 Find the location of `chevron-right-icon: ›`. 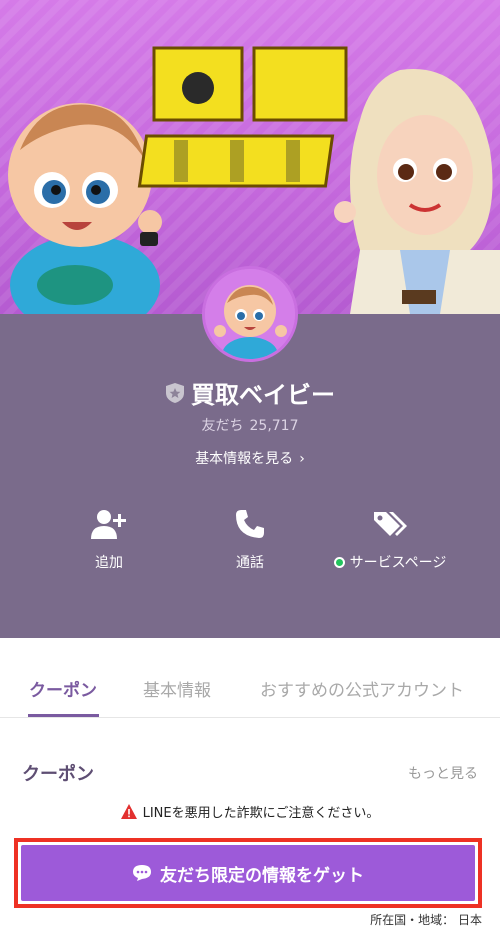

chevron-right-icon: › is located at coordinates (302, 459).